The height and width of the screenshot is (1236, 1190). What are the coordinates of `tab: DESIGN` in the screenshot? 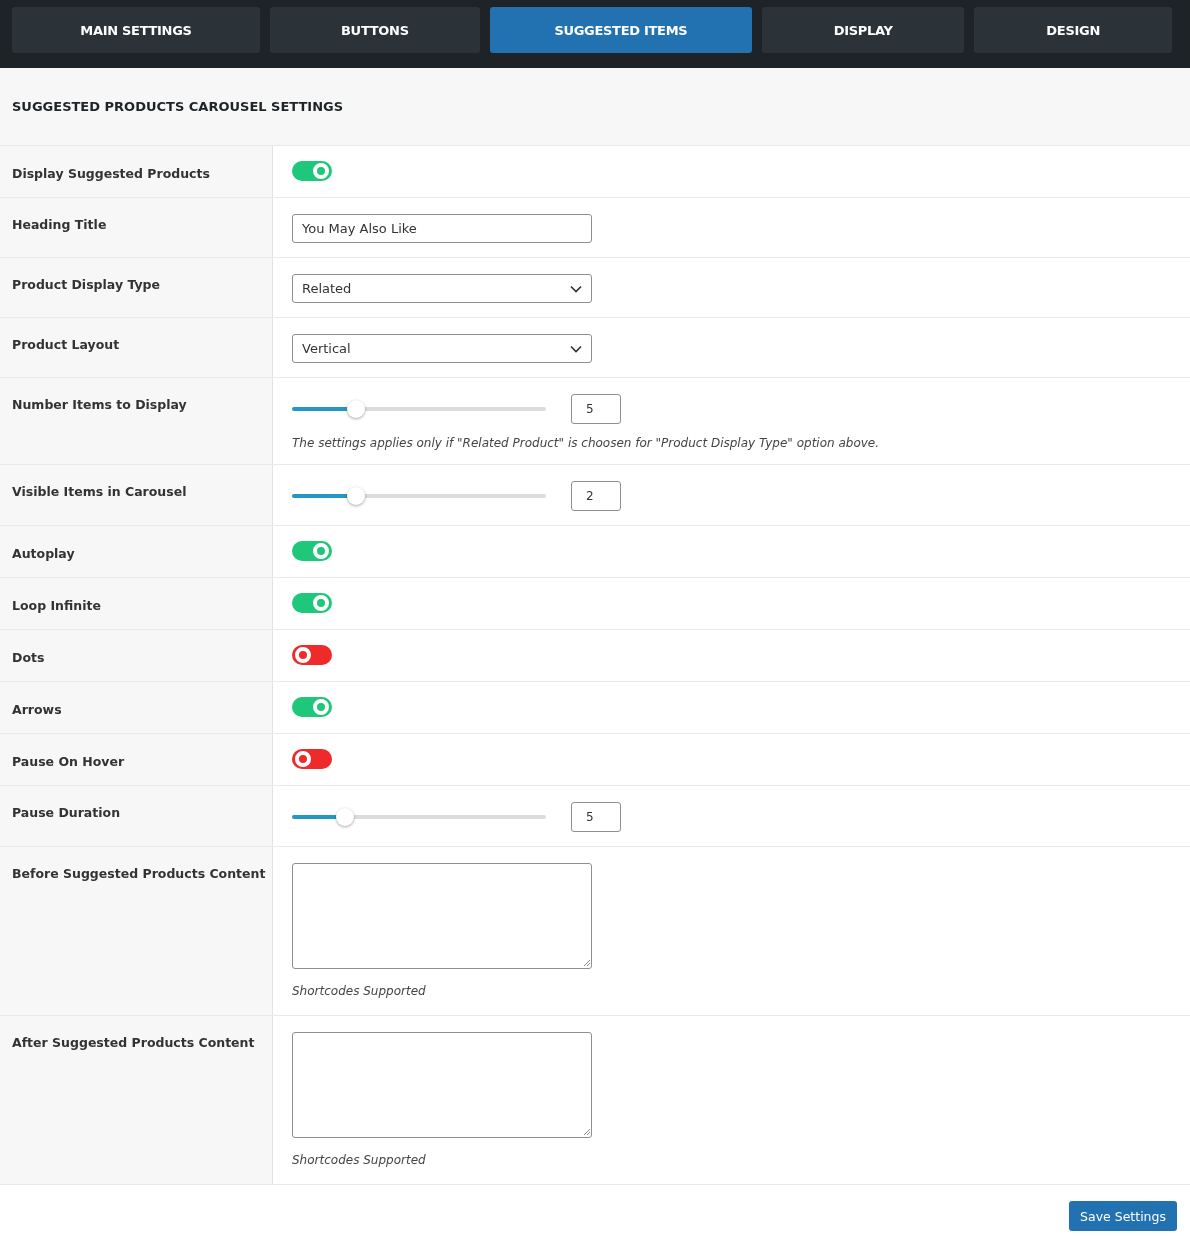 It's located at (1073, 30).